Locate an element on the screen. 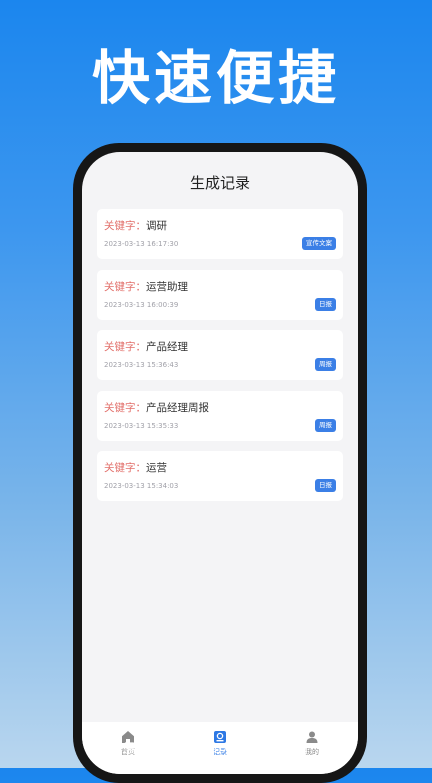 Image resolution: width=432 pixels, height=783 pixels. record-time: 2023-03-13 15:34:03 is located at coordinates (141, 486).